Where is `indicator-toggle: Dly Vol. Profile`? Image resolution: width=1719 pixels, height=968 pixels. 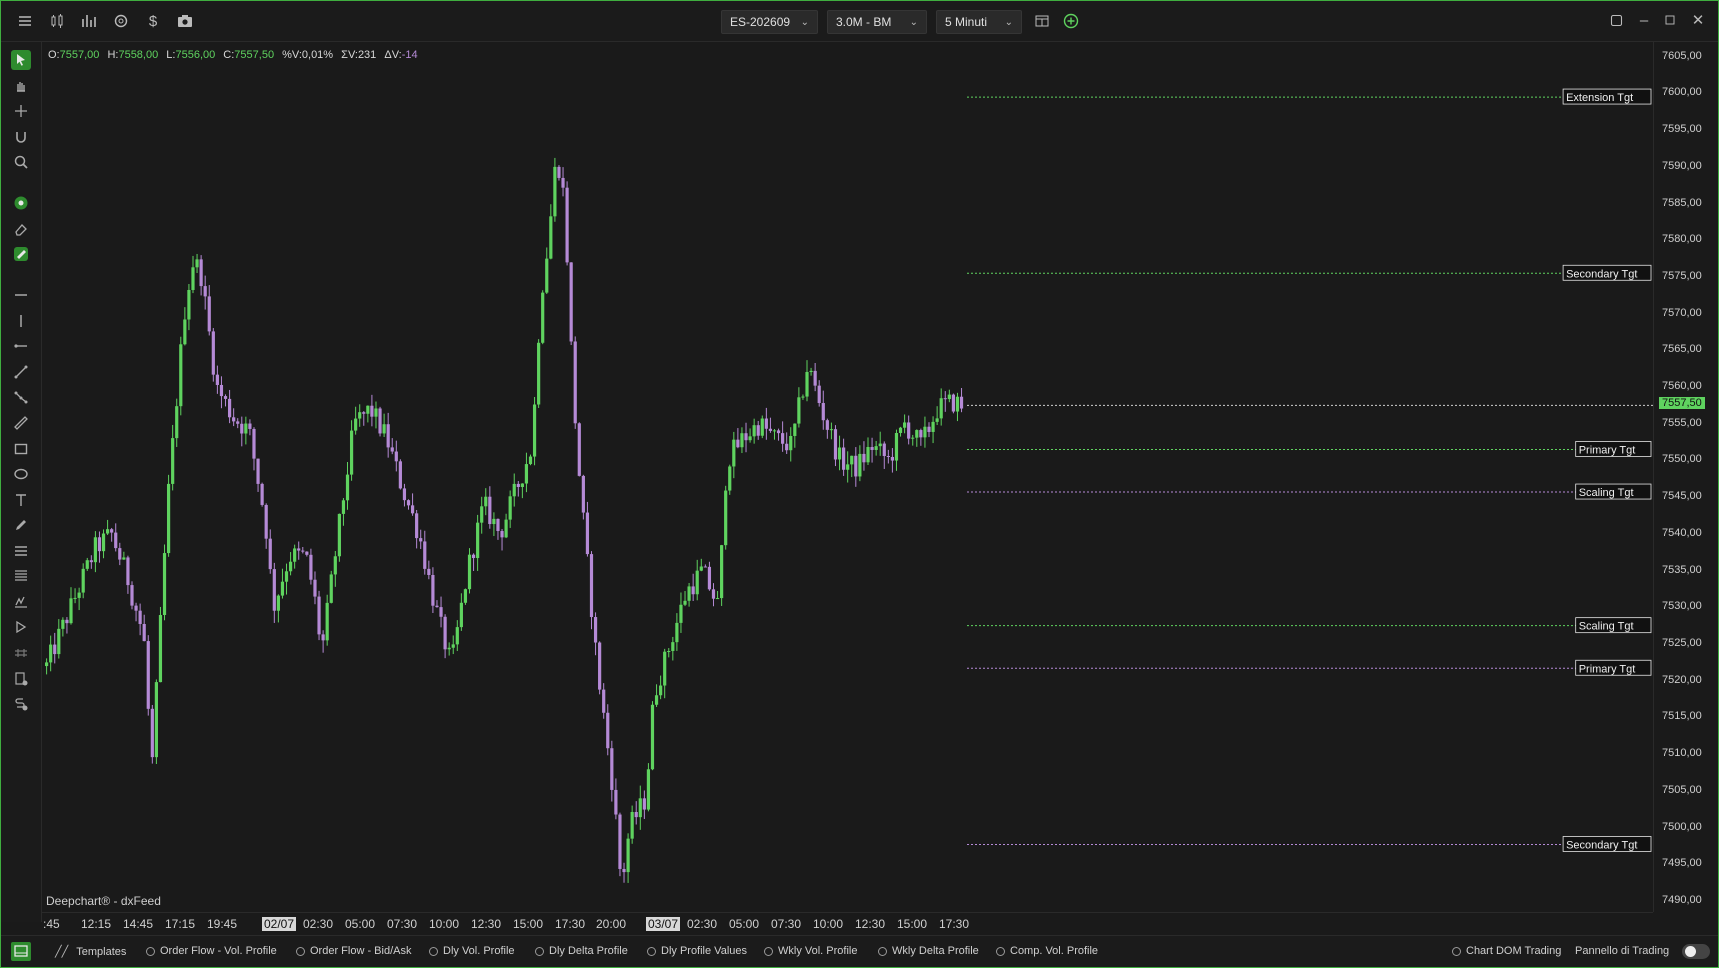
indicator-toggle: Dly Vol. Profile is located at coordinates (472, 951).